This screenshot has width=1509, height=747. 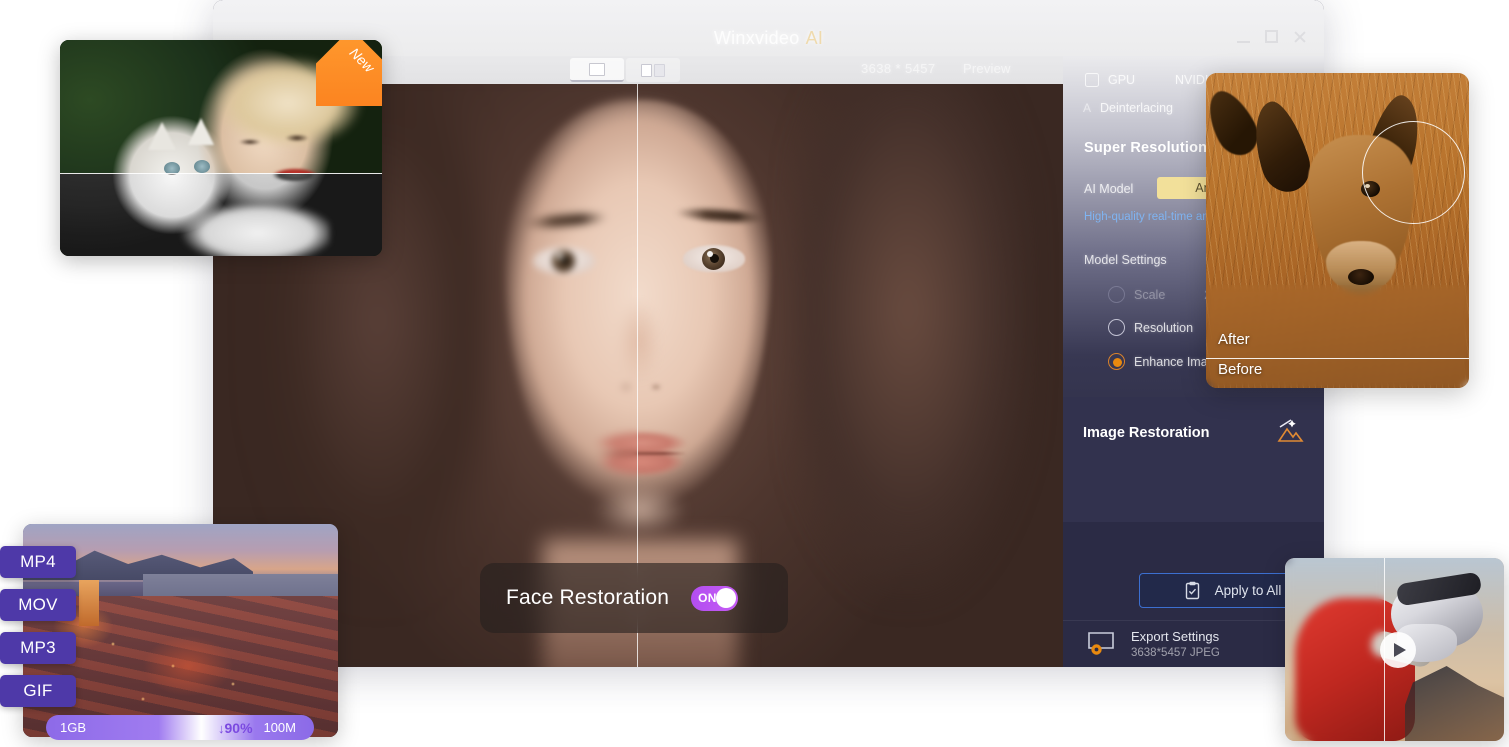 I want to click on colorize-monochrome-half, so click(x=221, y=214).